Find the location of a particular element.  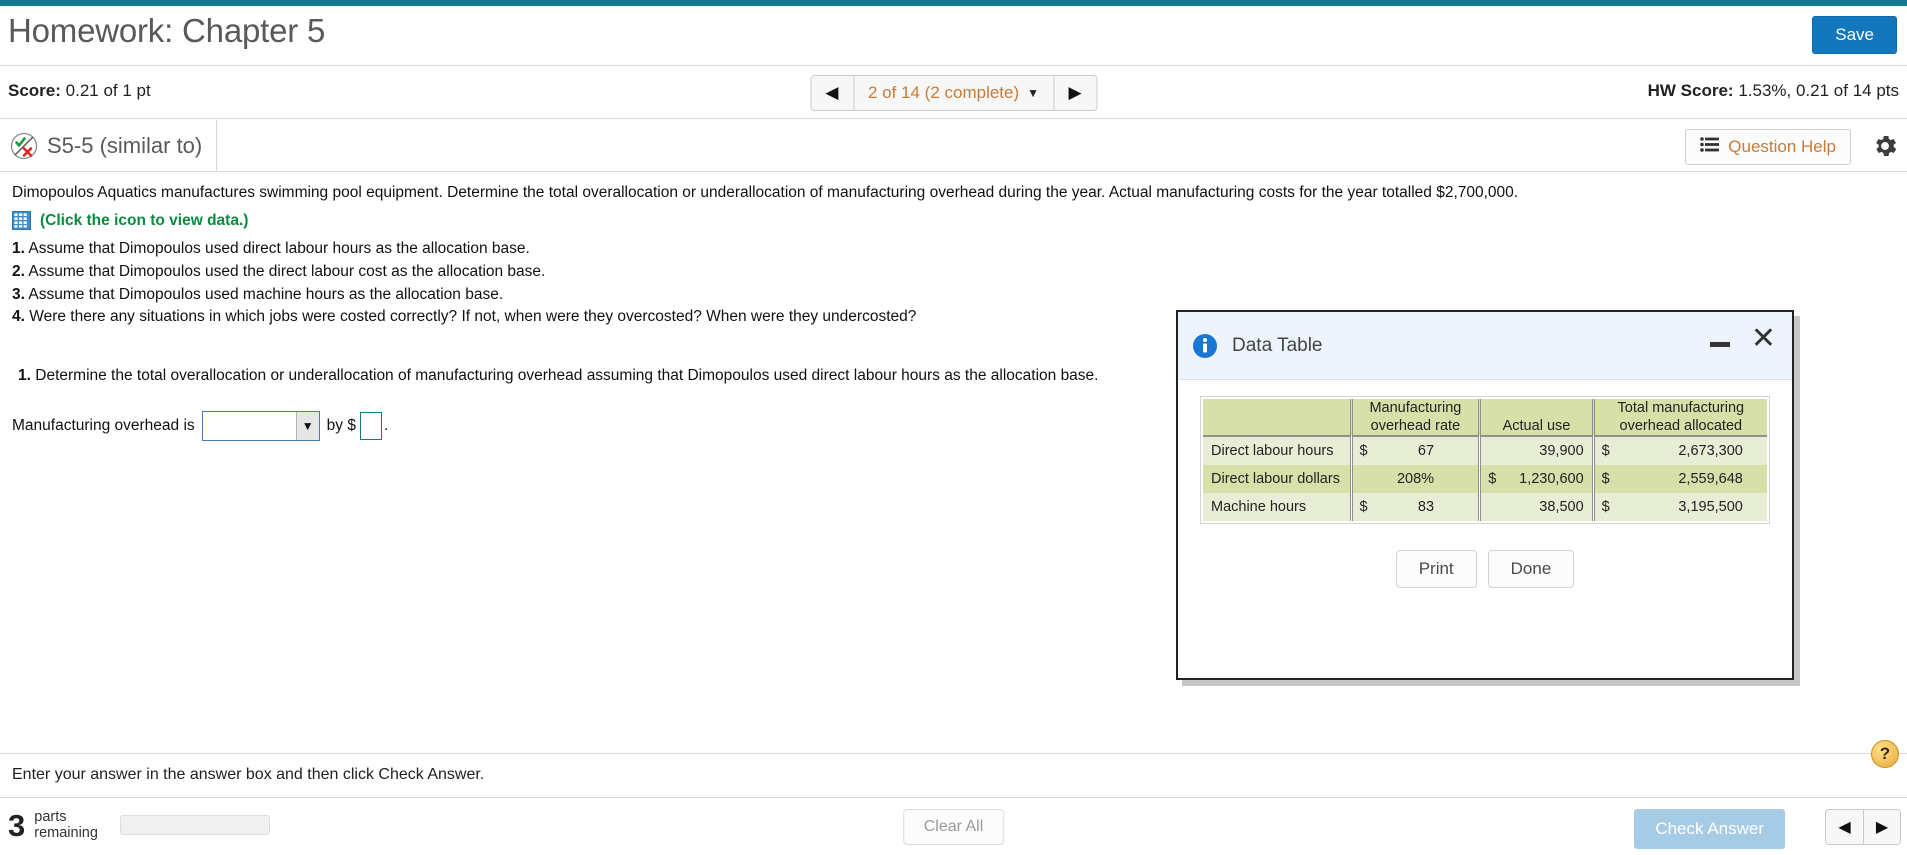

column-header-allocated-line1: Total manufacturing is located at coordinates (1681, 408).